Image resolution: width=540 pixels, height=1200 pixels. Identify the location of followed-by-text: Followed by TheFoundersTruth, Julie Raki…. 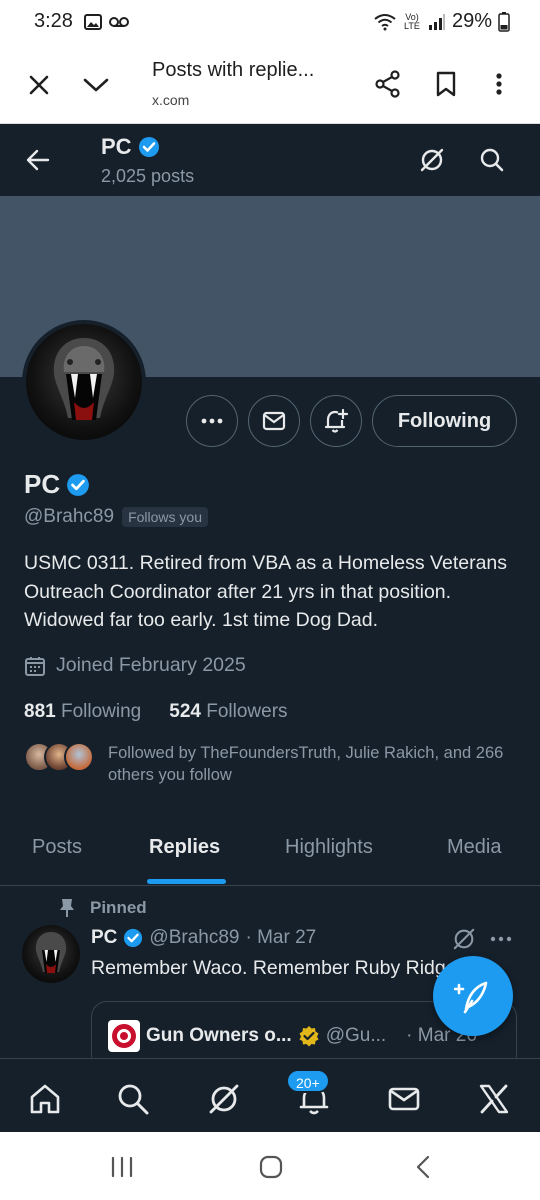
(306, 764).